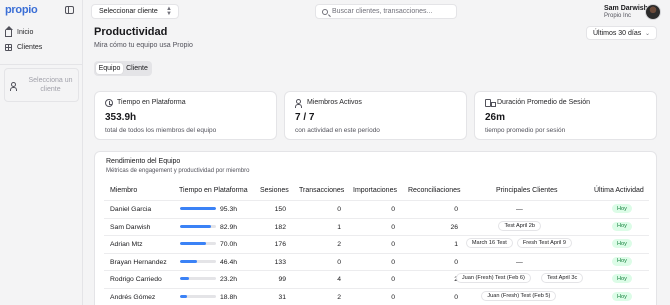 The height and width of the screenshot is (305, 670). I want to click on member-name: Rodrigo Carriedo, so click(136, 280).